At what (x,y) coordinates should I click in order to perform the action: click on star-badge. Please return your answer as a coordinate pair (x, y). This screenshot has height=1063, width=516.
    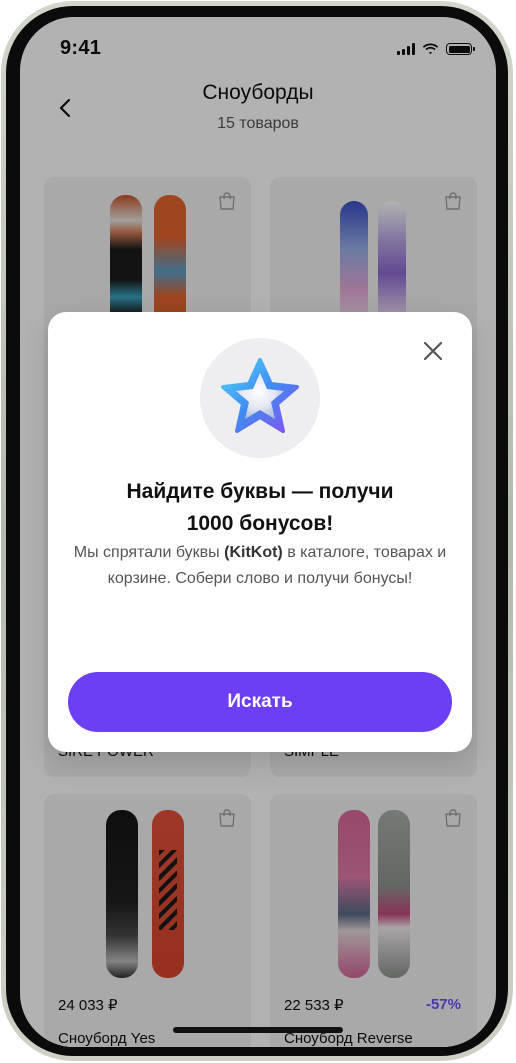
    Looking at the image, I should click on (260, 398).